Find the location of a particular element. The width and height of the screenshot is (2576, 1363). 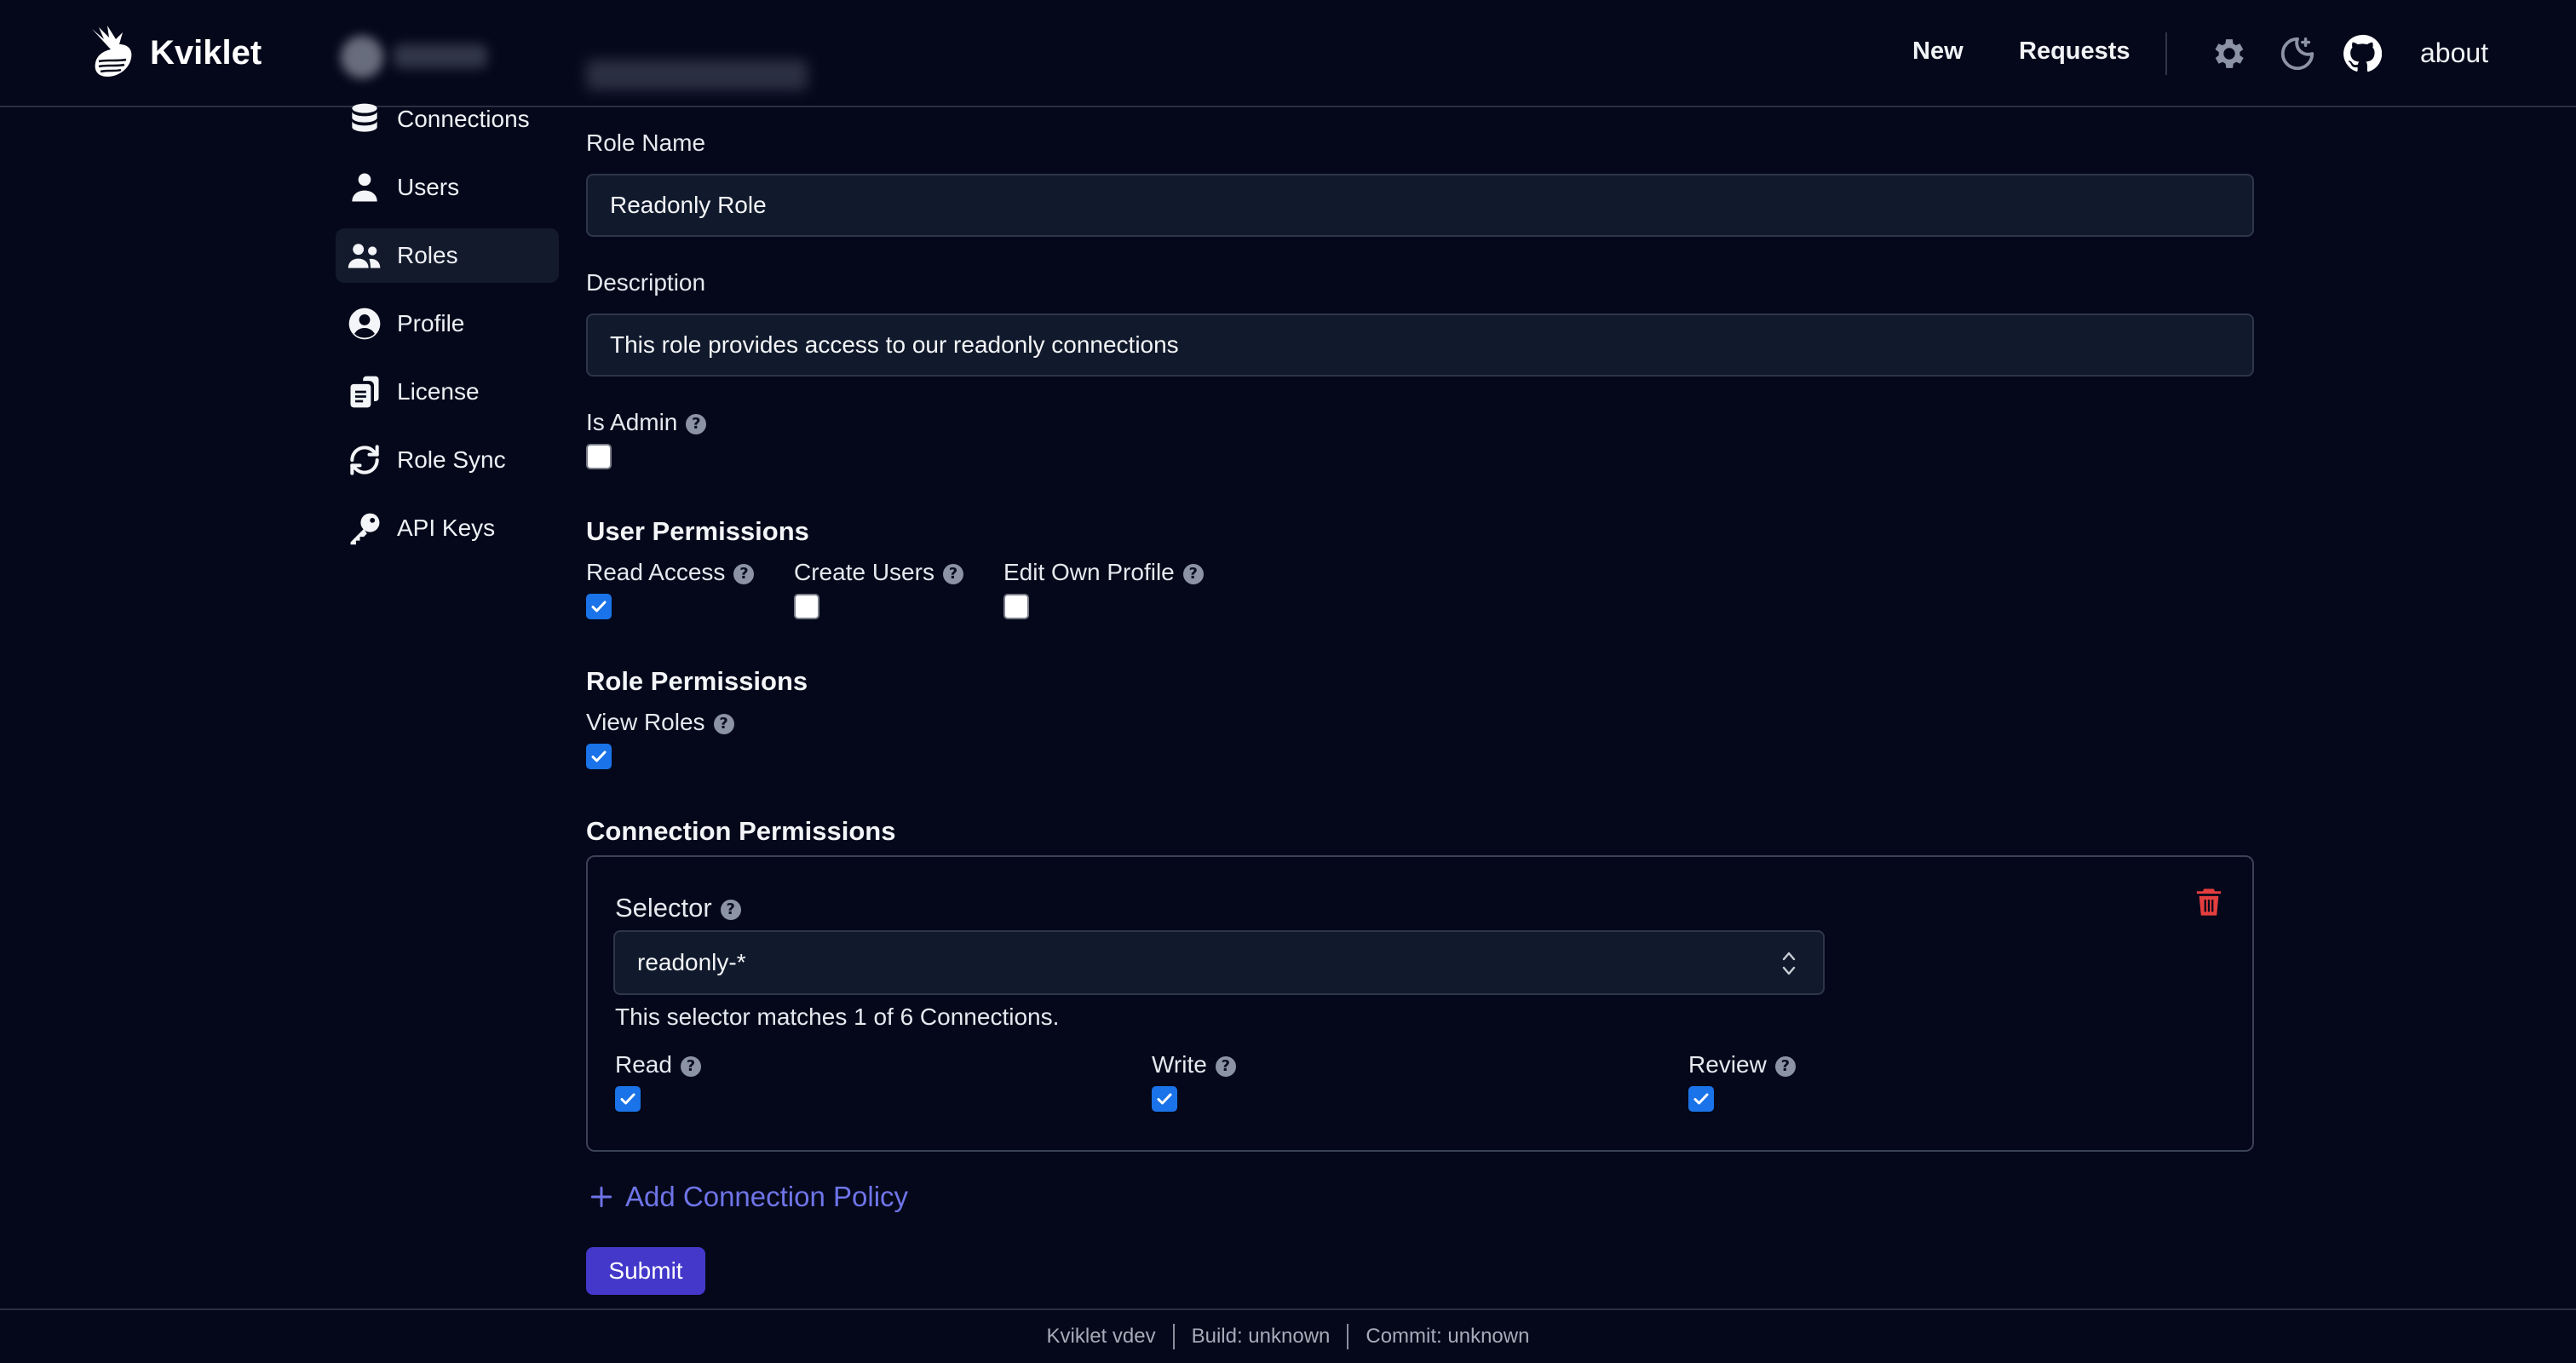

sidebar-item-users: Users is located at coordinates (447, 188).